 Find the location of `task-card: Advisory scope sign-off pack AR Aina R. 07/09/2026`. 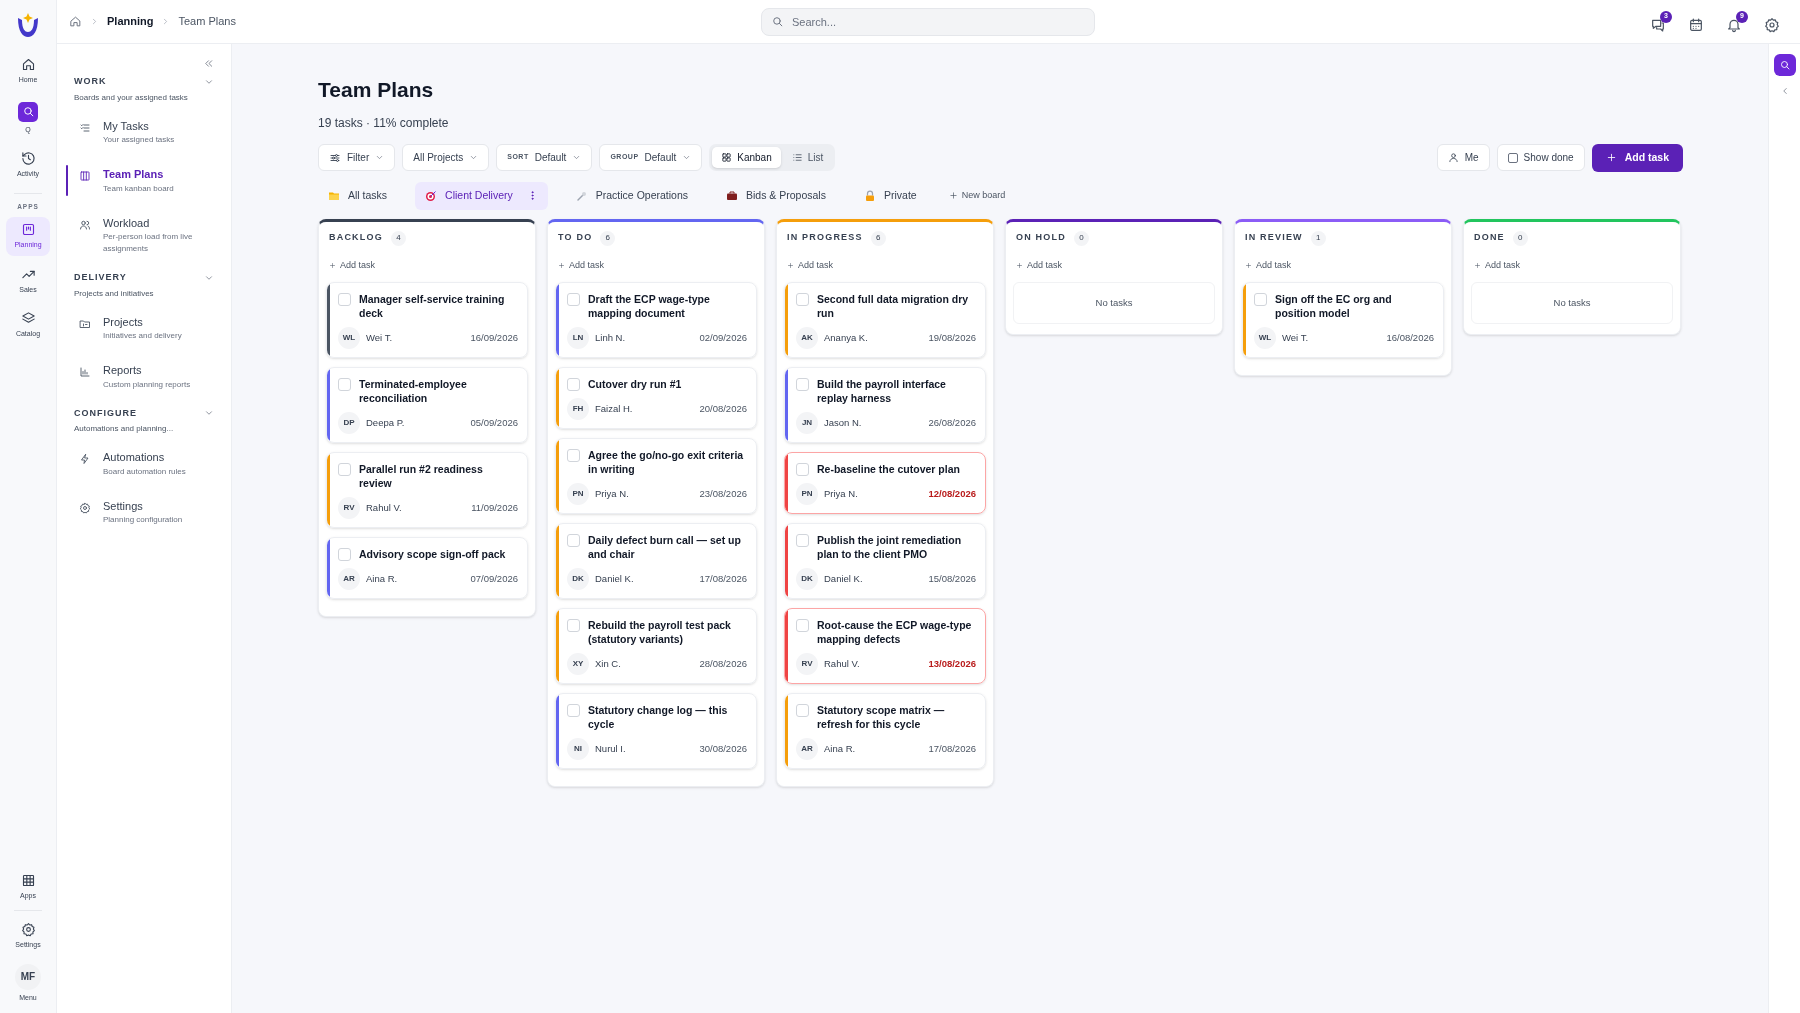

task-card: Advisory scope sign-off pack AR Aina R. 07/09/2026 is located at coordinates (427, 568).